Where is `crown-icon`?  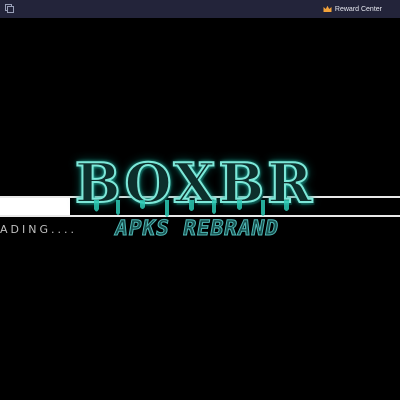 crown-icon is located at coordinates (327, 8).